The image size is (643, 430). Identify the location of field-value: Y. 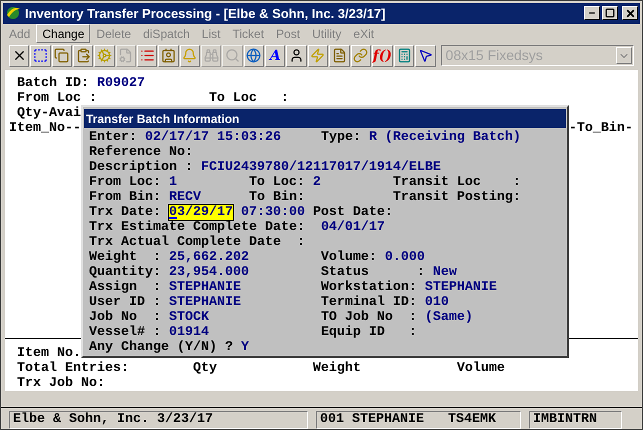
(244, 347).